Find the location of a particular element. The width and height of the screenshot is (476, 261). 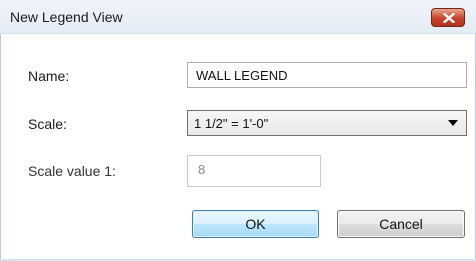

name-label: Name: is located at coordinates (49, 76).